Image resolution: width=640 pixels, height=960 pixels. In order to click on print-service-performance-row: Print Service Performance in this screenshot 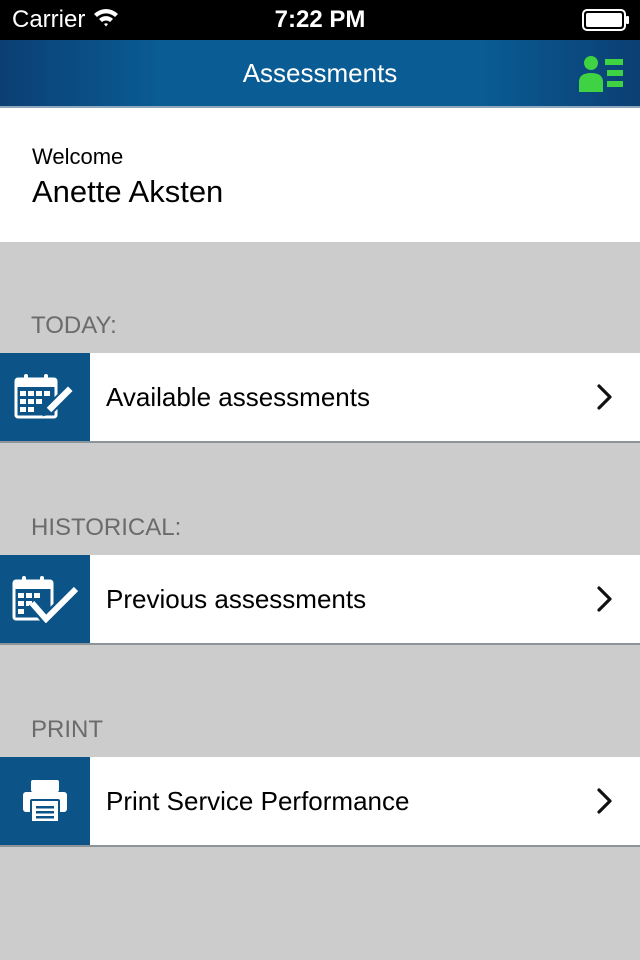, I will do `click(320, 802)`.